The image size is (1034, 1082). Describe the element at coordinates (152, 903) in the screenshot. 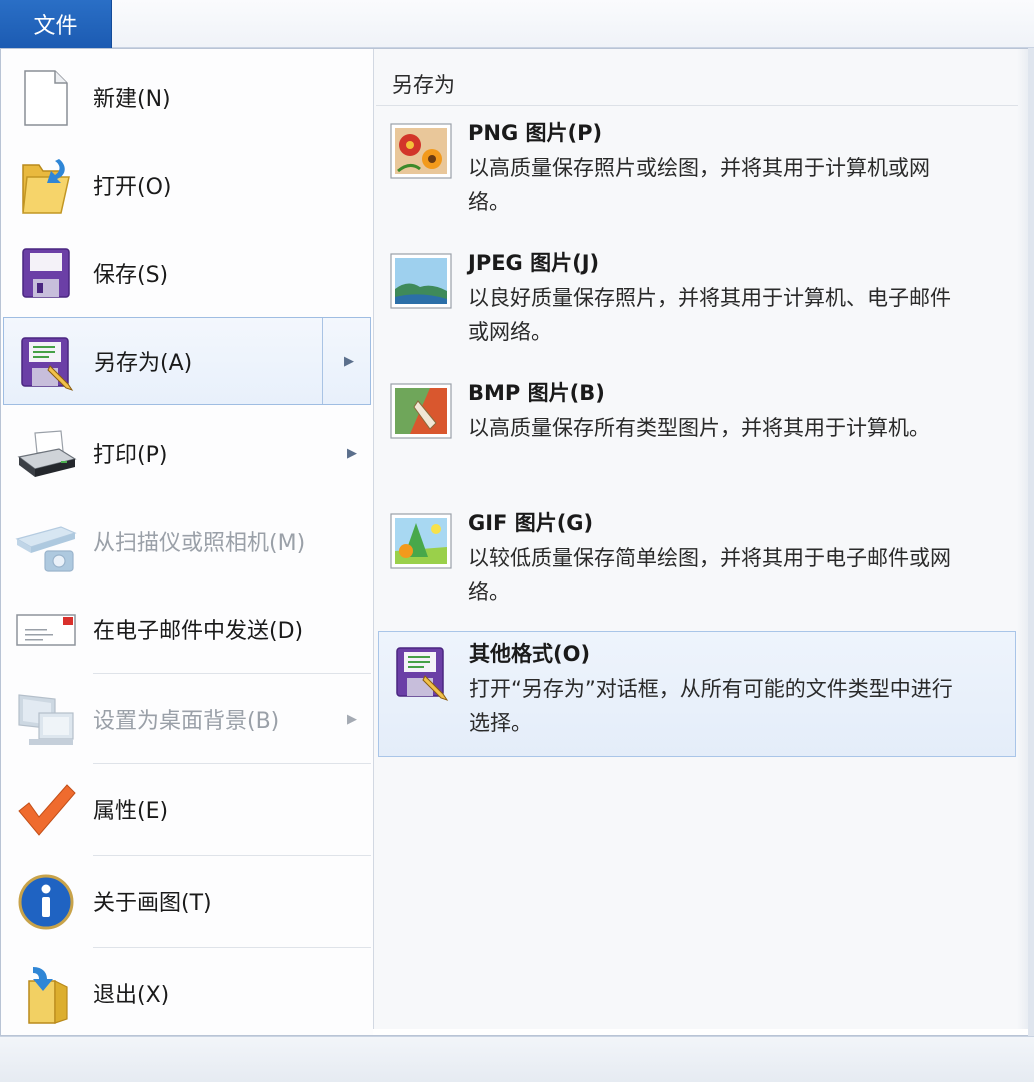

I see `menu-item-label: 关于画图(T)` at that location.